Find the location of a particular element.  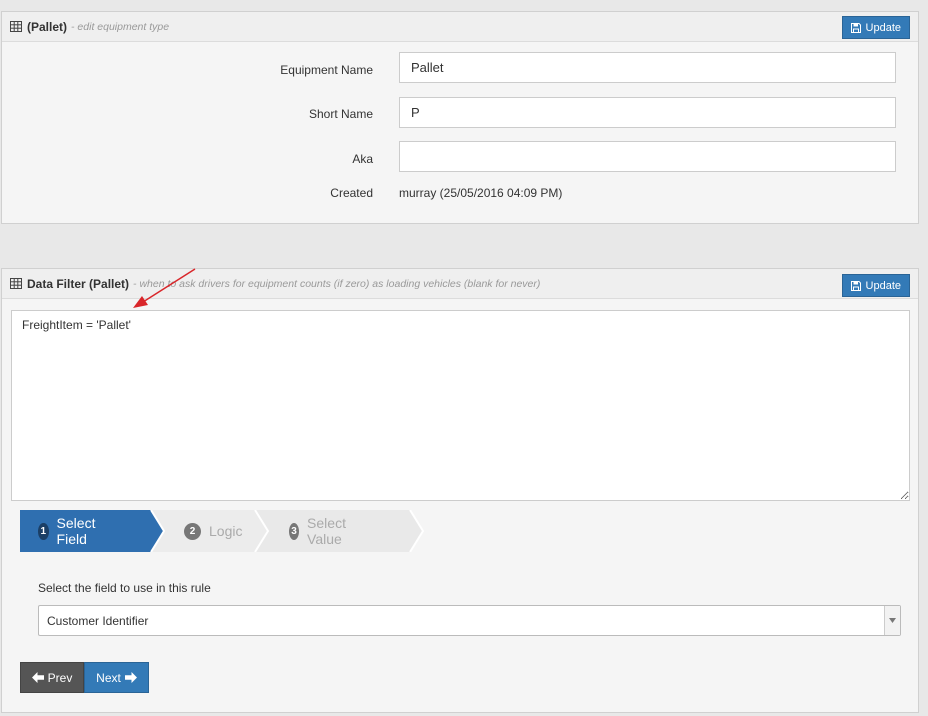

equipment-panel-title: (Pallet) is located at coordinates (47, 26).